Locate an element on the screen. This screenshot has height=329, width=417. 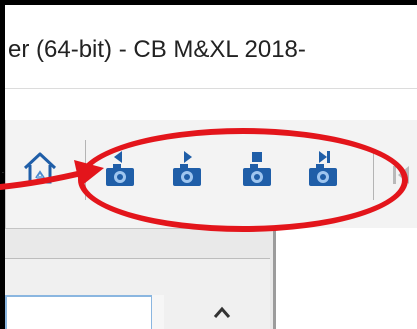
camera-next-button is located at coordinates (323, 168).